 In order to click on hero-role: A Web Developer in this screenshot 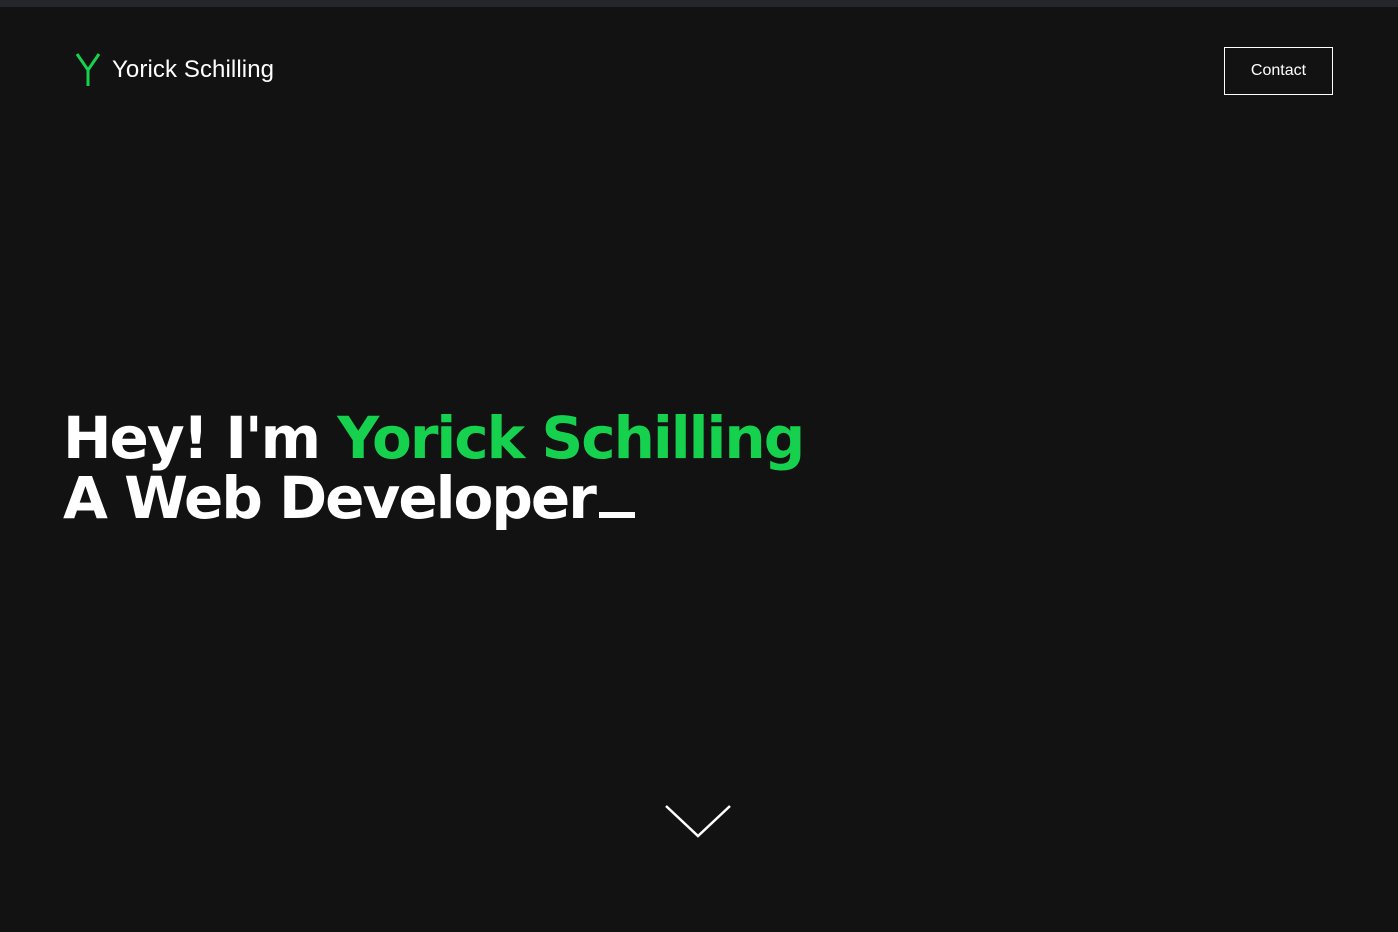, I will do `click(330, 498)`.